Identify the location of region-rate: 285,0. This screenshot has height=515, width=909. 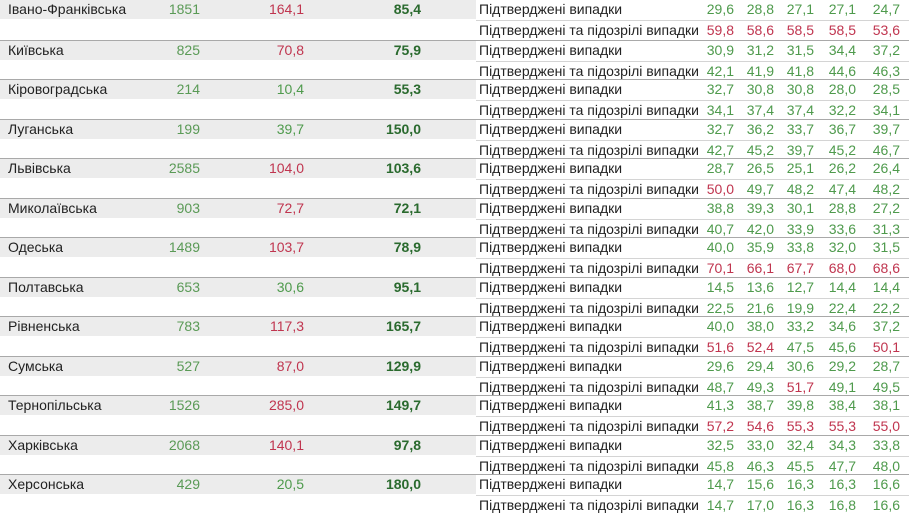
(286, 405).